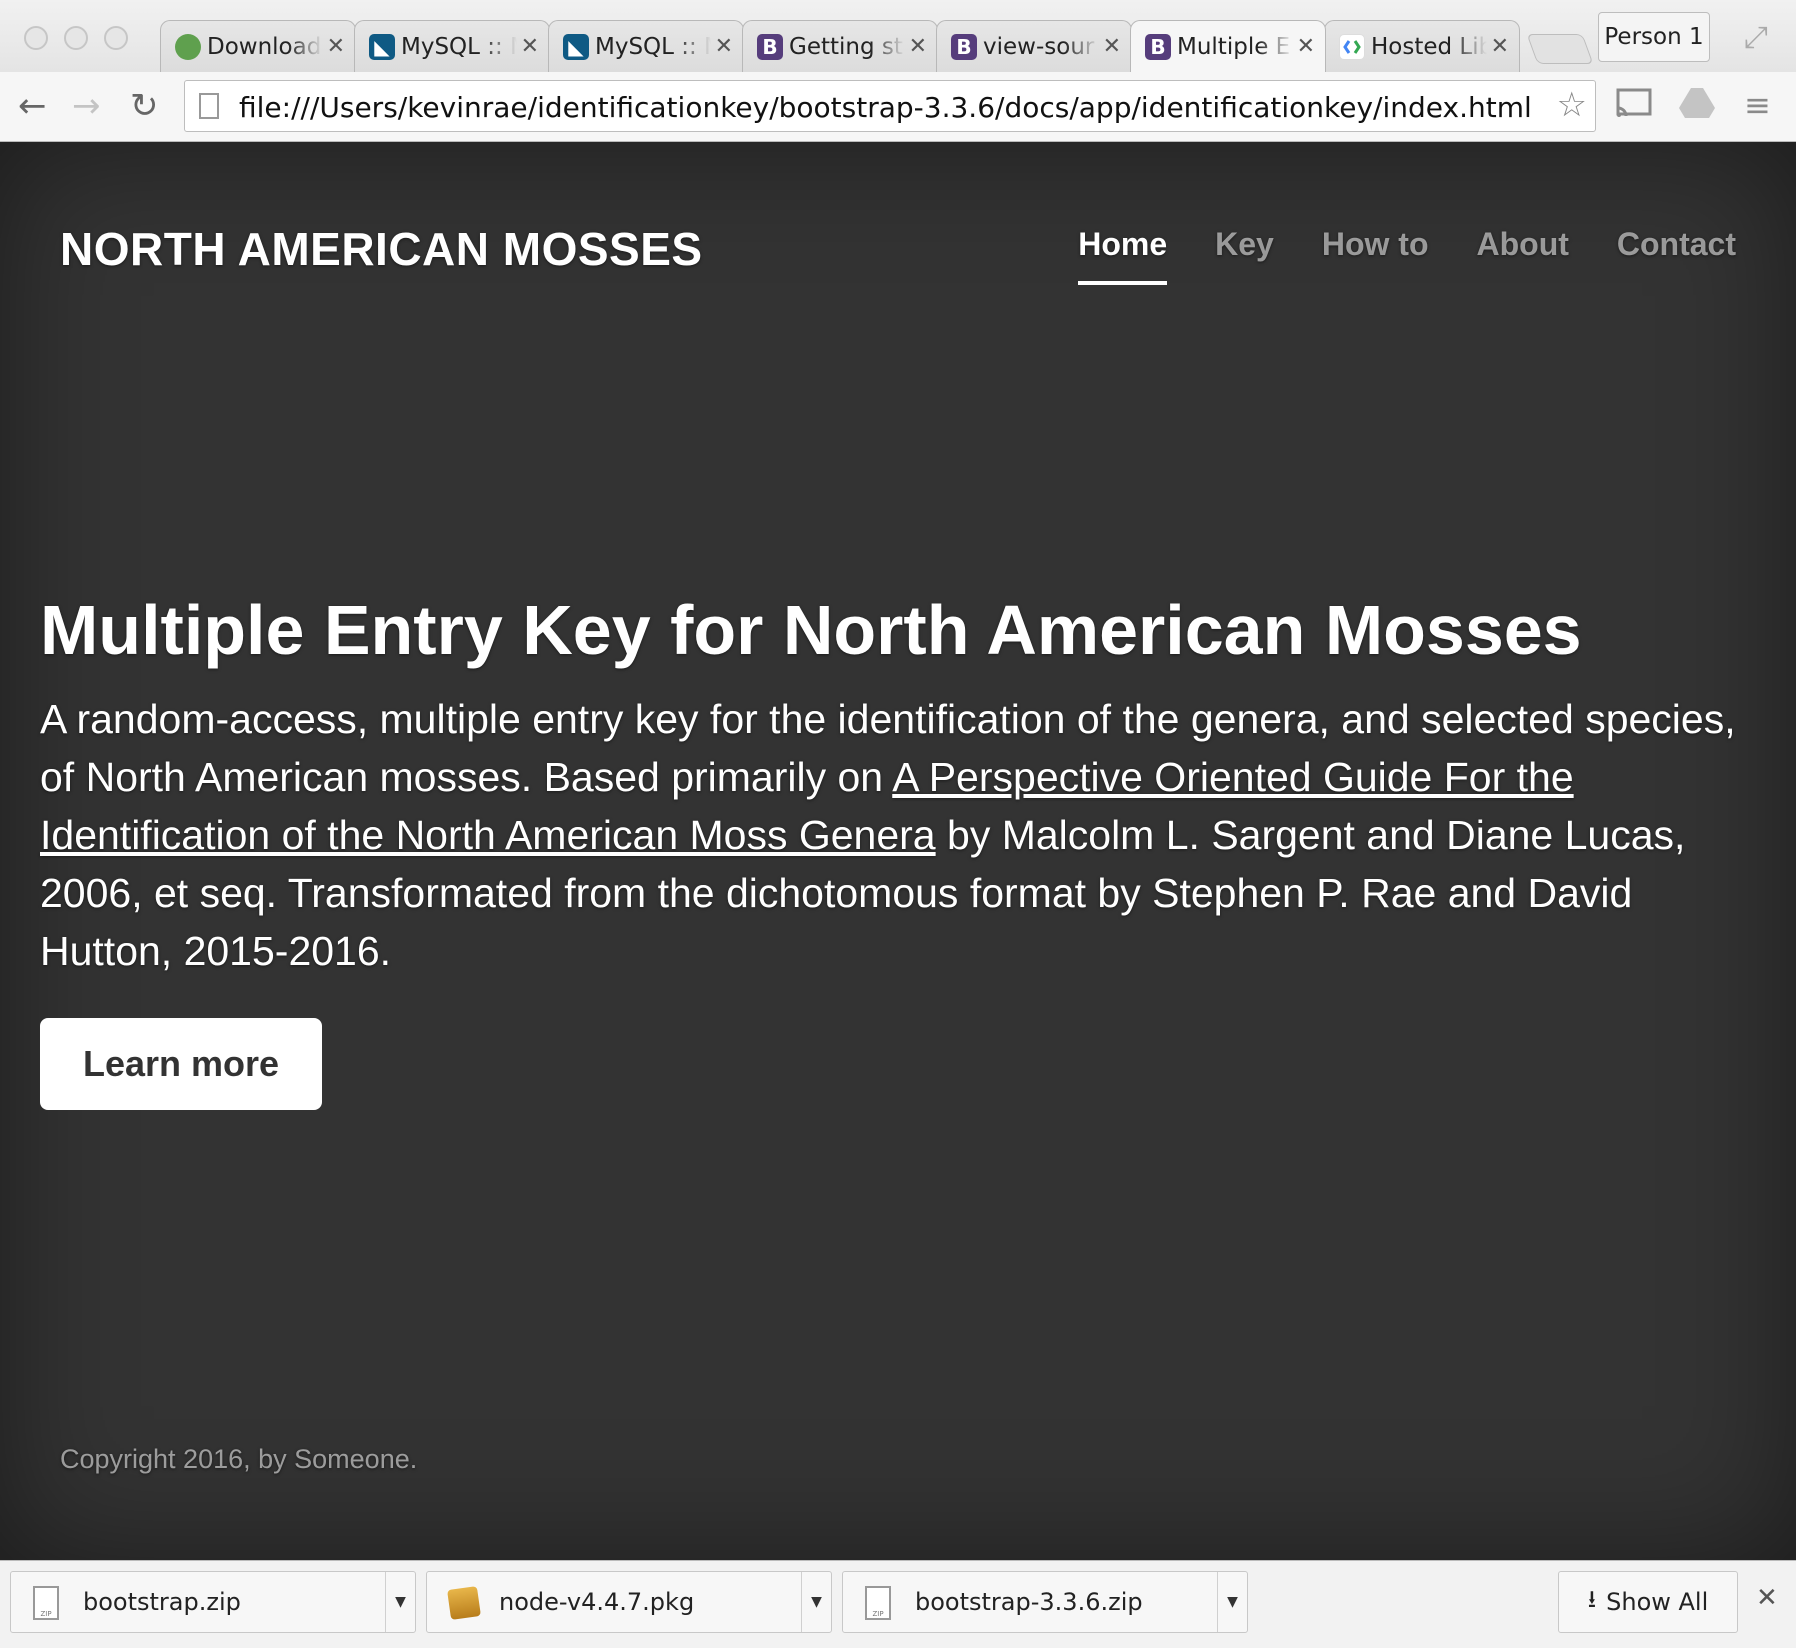 The width and height of the screenshot is (1796, 1648). I want to click on tab-label: Multiple E, so click(1234, 46).